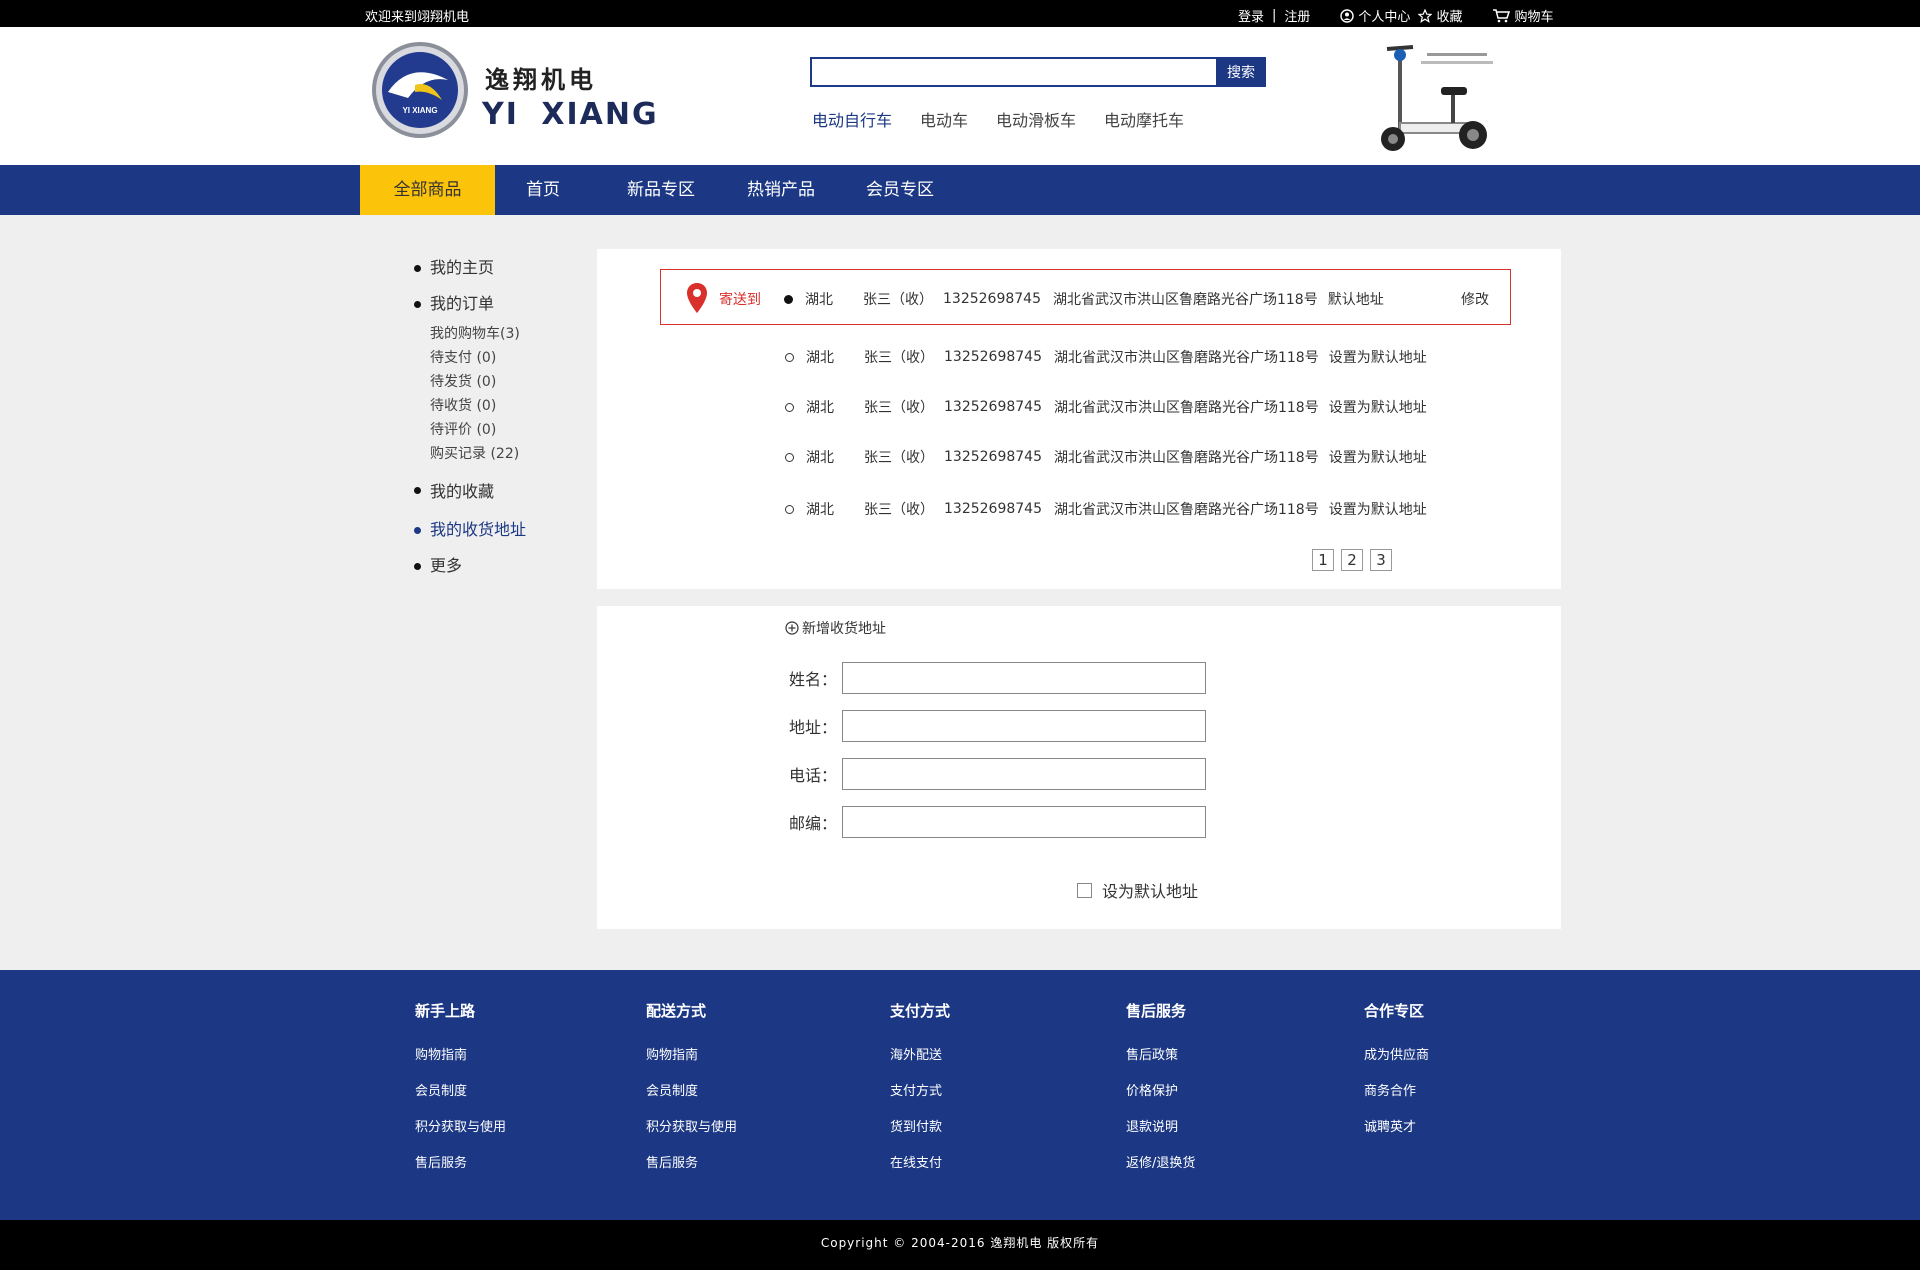  What do you see at coordinates (495, 566) in the screenshot?
I see `sidebar-item-more: 更多` at bounding box center [495, 566].